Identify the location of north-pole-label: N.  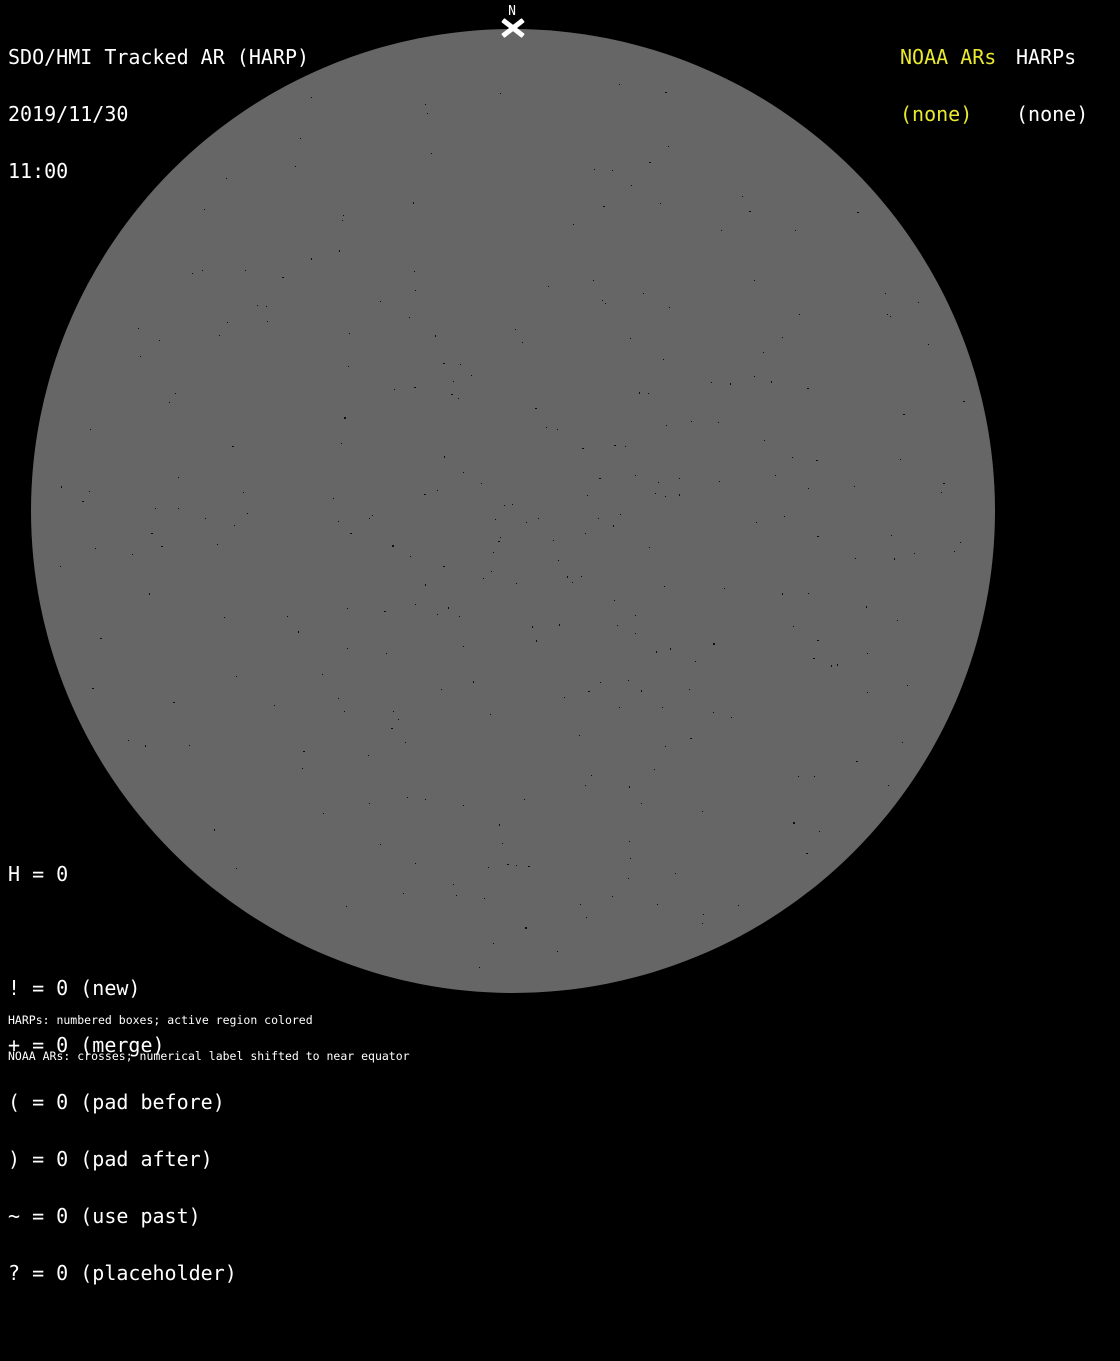
(512, 11).